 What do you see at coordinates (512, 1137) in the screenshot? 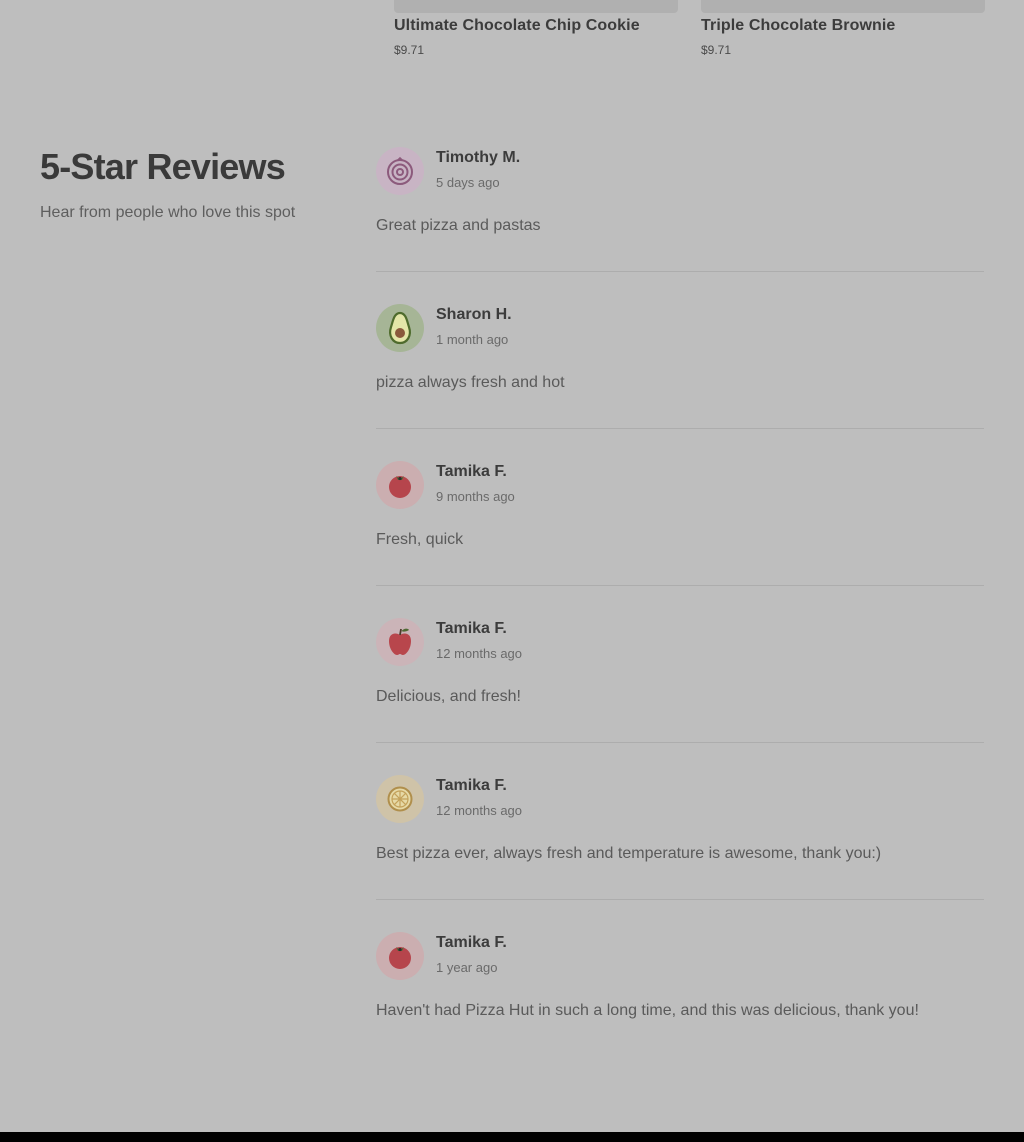
I see `bottom-bar` at bounding box center [512, 1137].